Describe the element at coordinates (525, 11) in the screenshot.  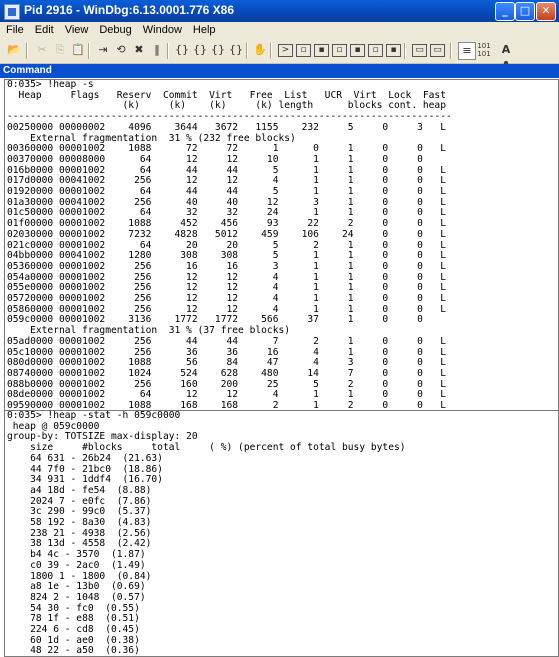
I see `maximize-button: □` at that location.